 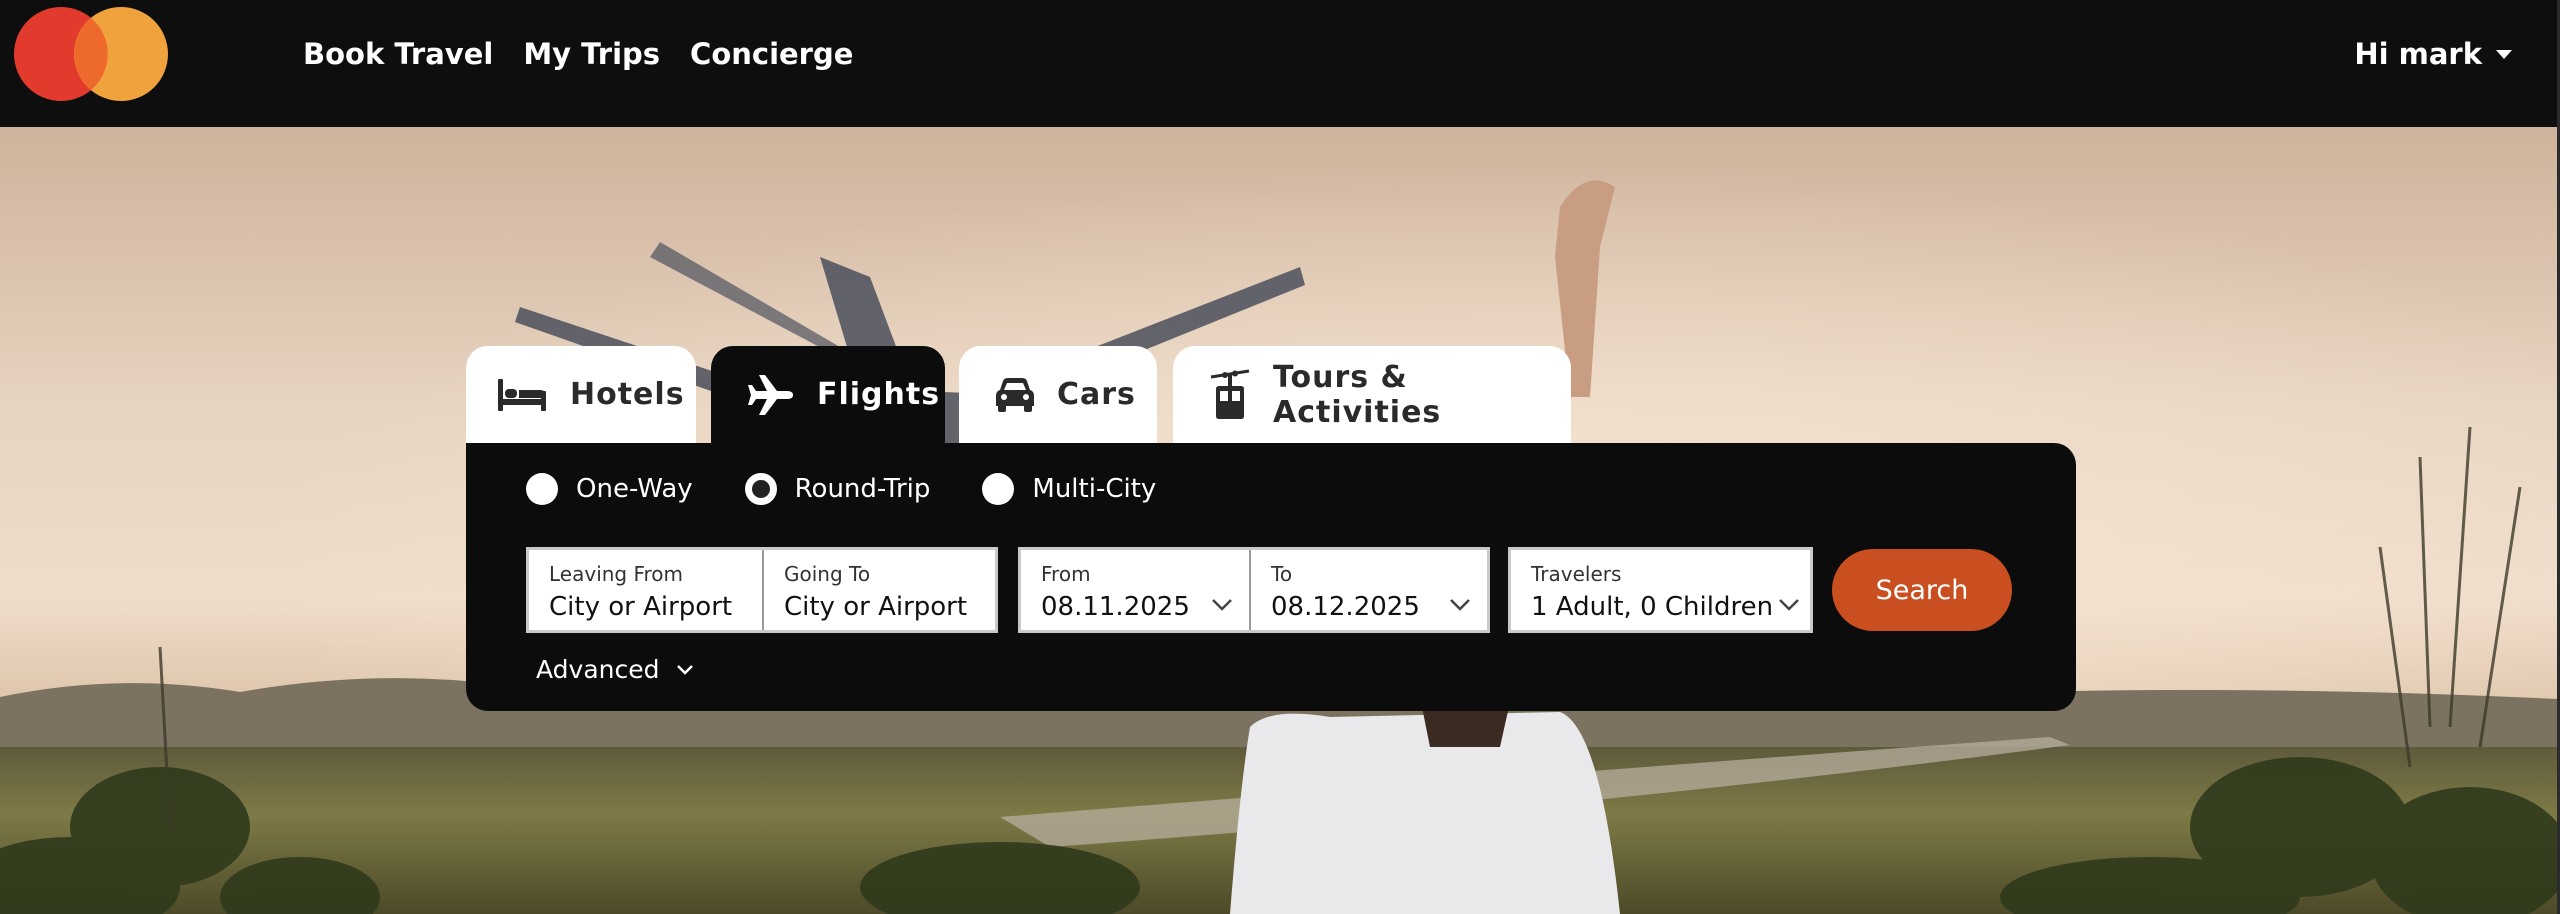 I want to click on date-fields: From 08.11.2025 To 08.12.2025, so click(x=1254, y=590).